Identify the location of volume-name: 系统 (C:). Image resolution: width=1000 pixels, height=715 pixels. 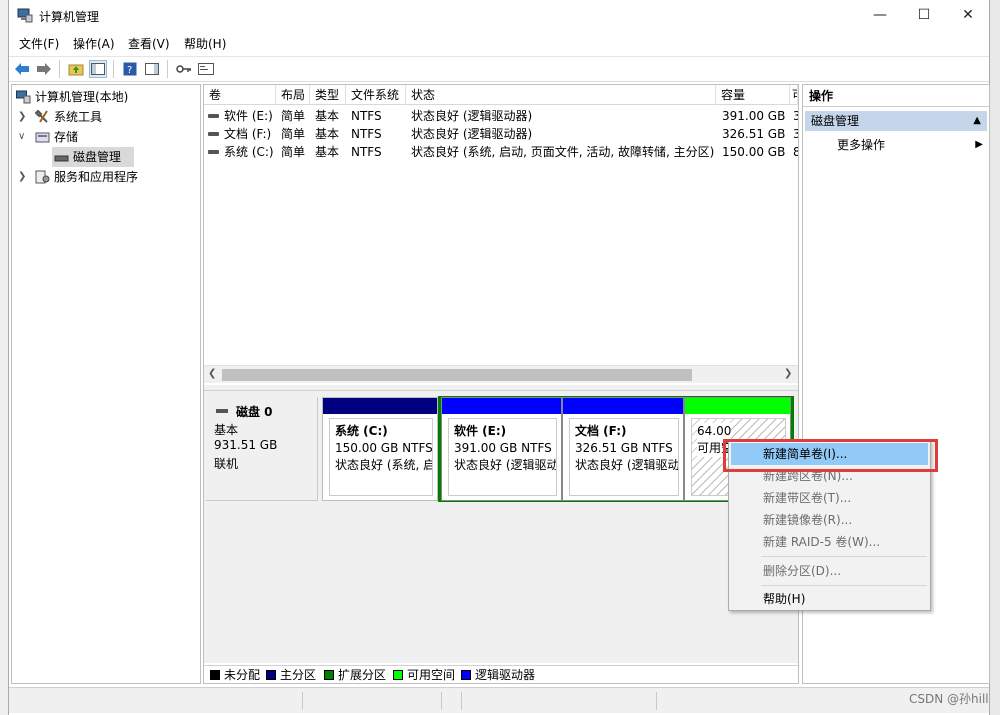
(249, 152).